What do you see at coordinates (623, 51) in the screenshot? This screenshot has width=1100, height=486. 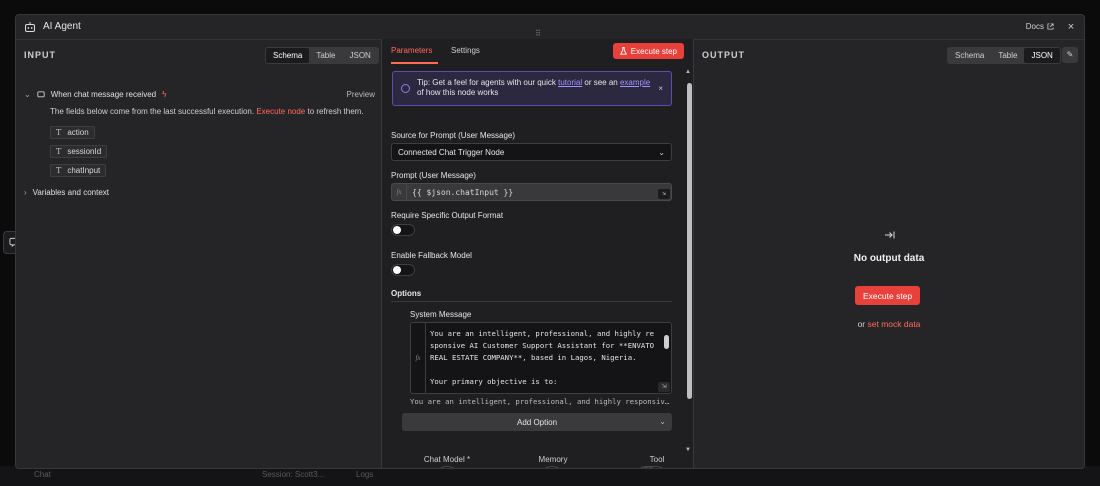 I see `flask-icon` at bounding box center [623, 51].